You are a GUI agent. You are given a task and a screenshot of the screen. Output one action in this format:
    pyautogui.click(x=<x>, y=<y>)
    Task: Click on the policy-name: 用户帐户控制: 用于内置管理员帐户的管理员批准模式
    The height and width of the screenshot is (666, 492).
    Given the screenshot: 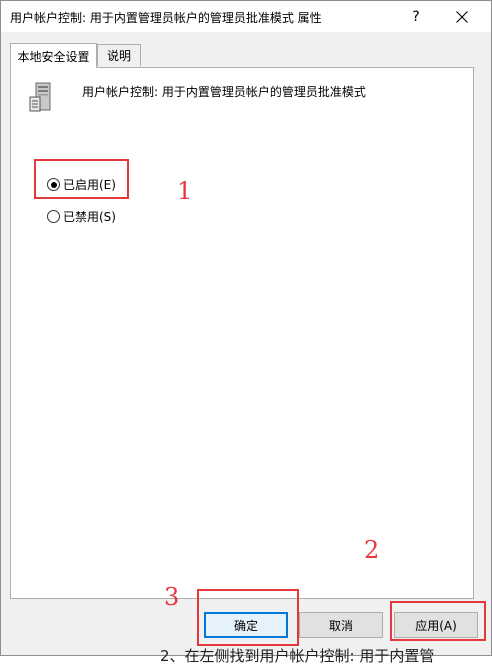 What is the action you would take?
    pyautogui.click(x=224, y=92)
    